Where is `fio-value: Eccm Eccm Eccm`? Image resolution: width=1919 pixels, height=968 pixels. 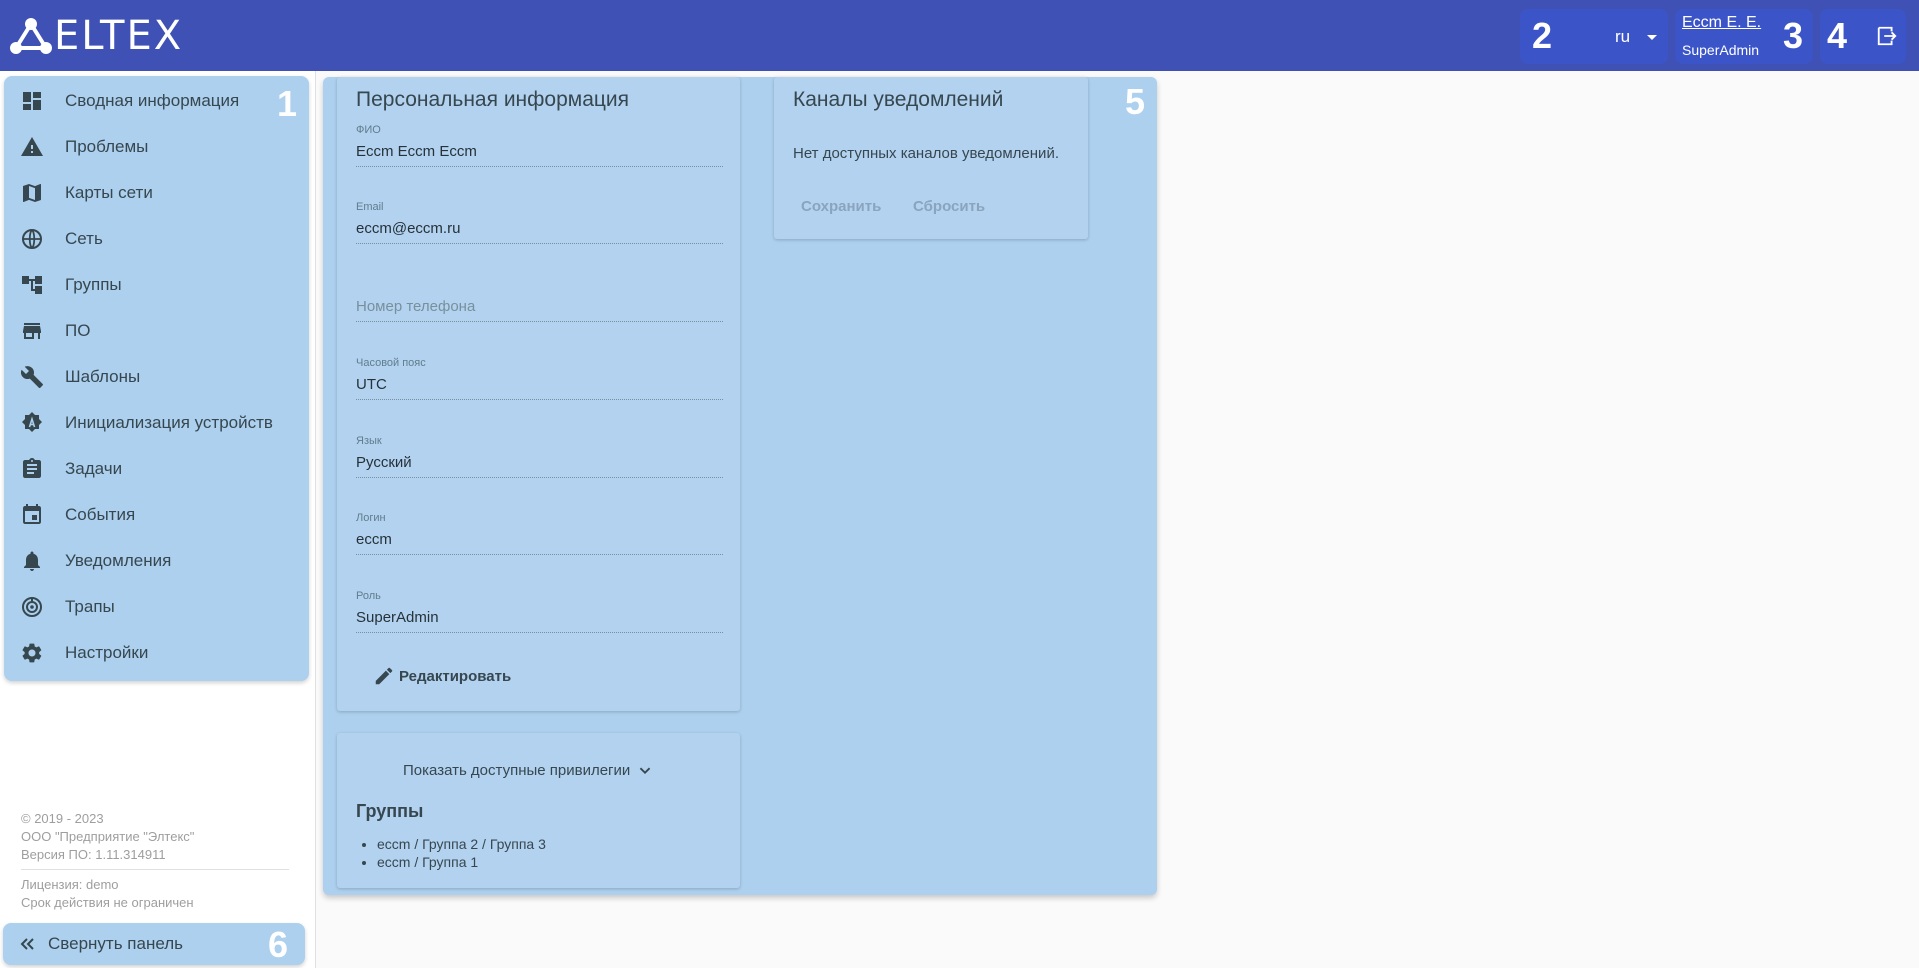 fio-value: Eccm Eccm Eccm is located at coordinates (416, 151).